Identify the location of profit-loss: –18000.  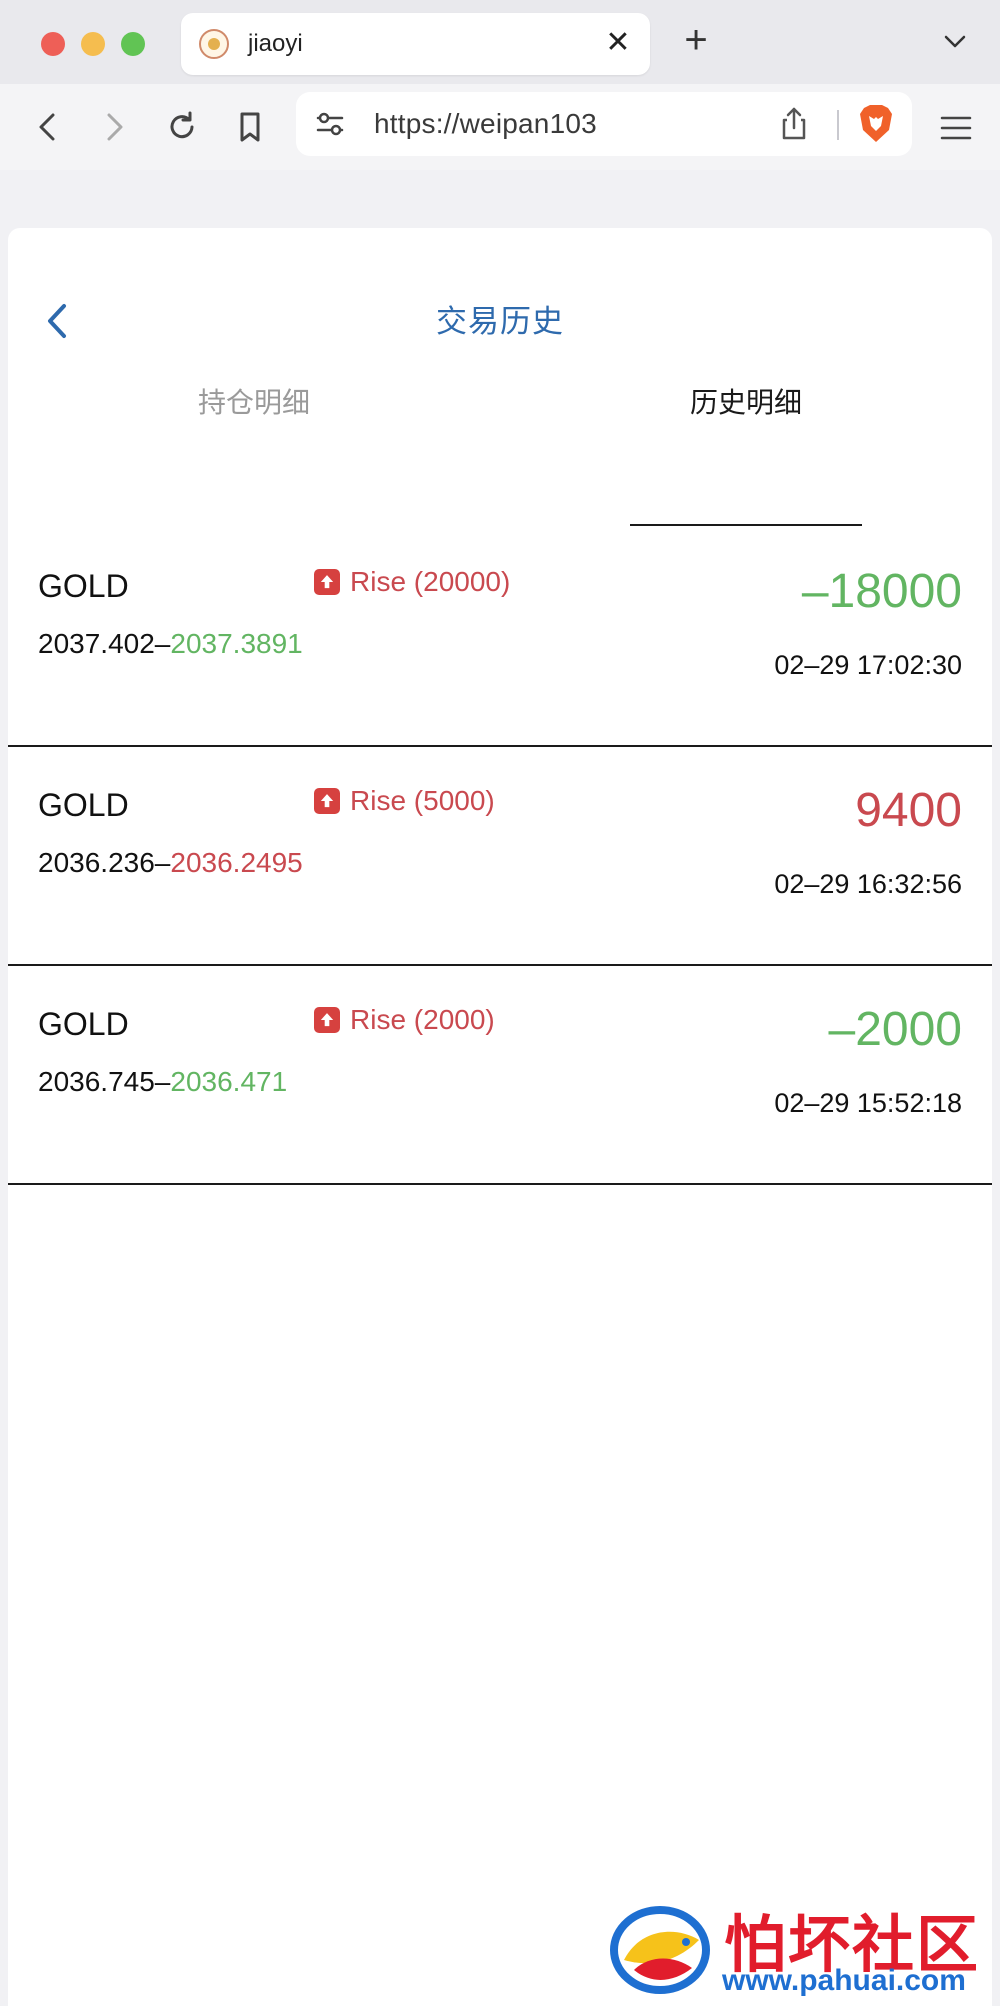
(881, 591).